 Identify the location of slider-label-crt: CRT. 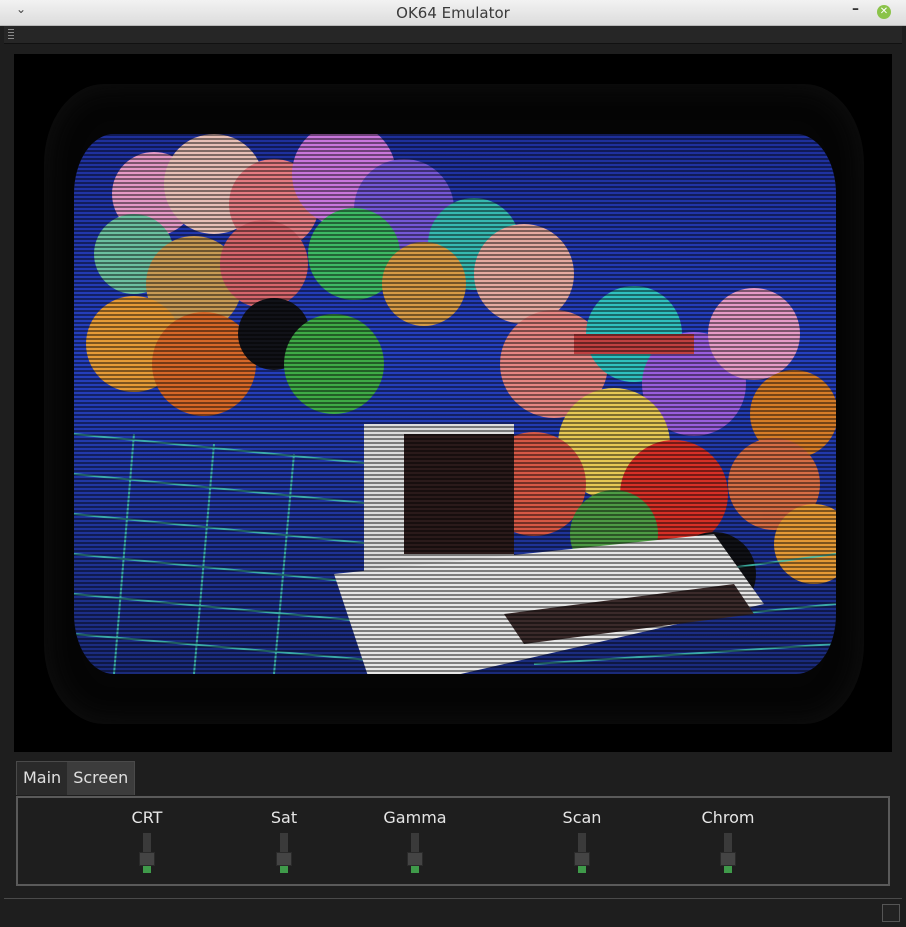
(147, 817).